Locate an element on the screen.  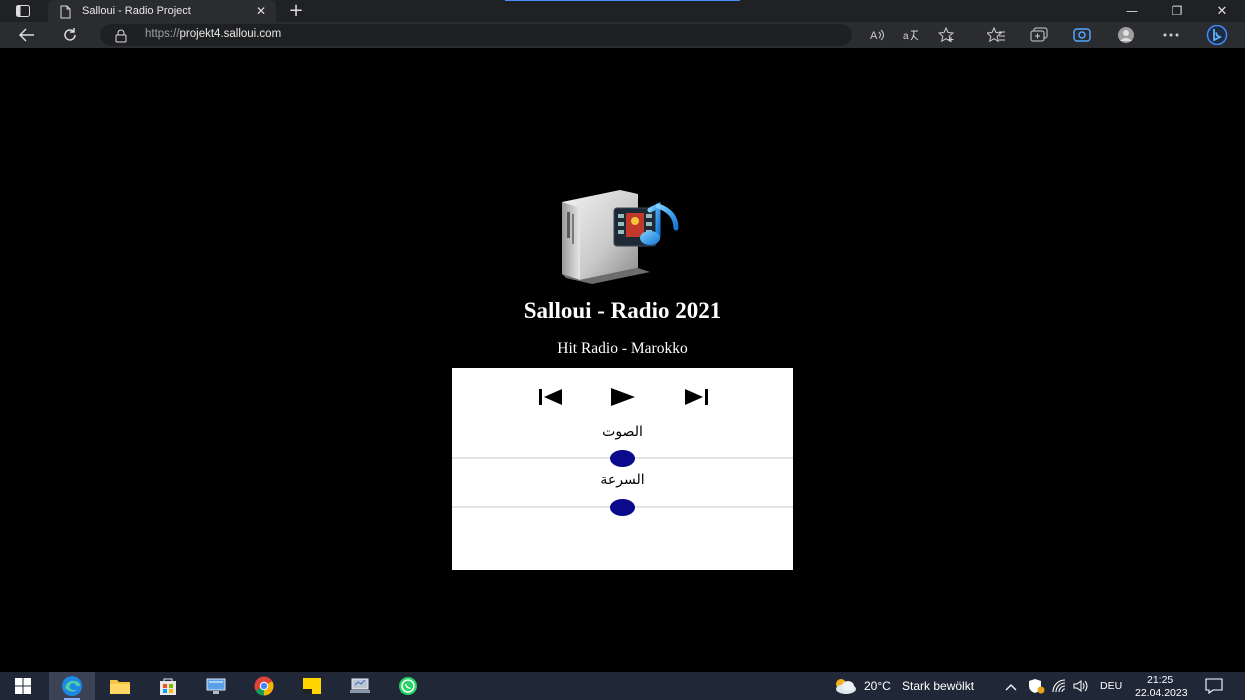
speed-thumb is located at coordinates (622, 507).